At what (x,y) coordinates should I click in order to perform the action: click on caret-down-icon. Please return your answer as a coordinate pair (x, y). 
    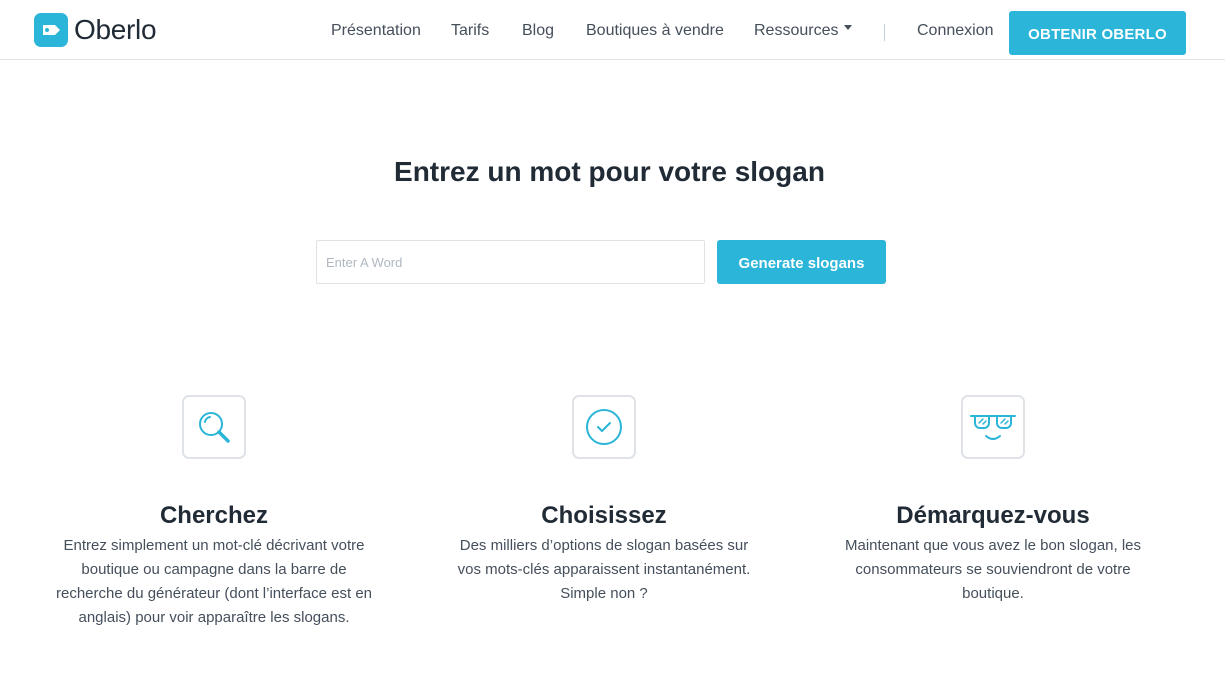
    Looking at the image, I should click on (848, 27).